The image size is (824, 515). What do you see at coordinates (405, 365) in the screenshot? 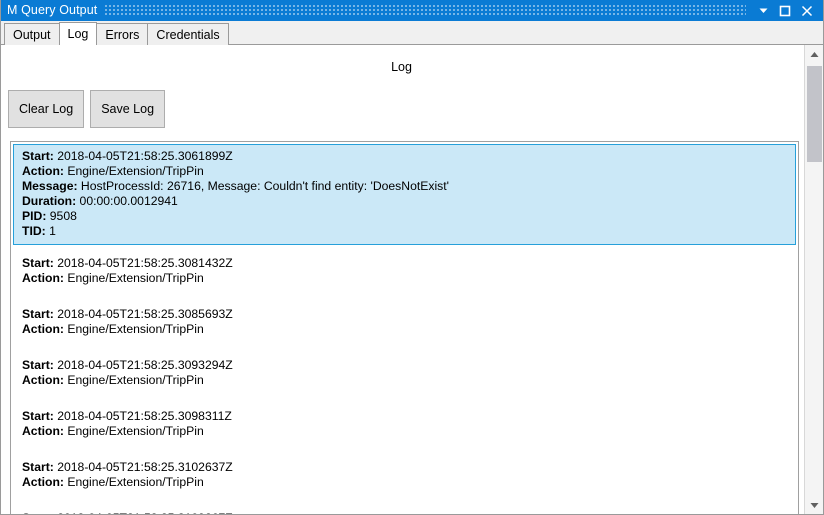
I see `log-start: Start: 2018-04-05T21:58:25.3093294Z` at bounding box center [405, 365].